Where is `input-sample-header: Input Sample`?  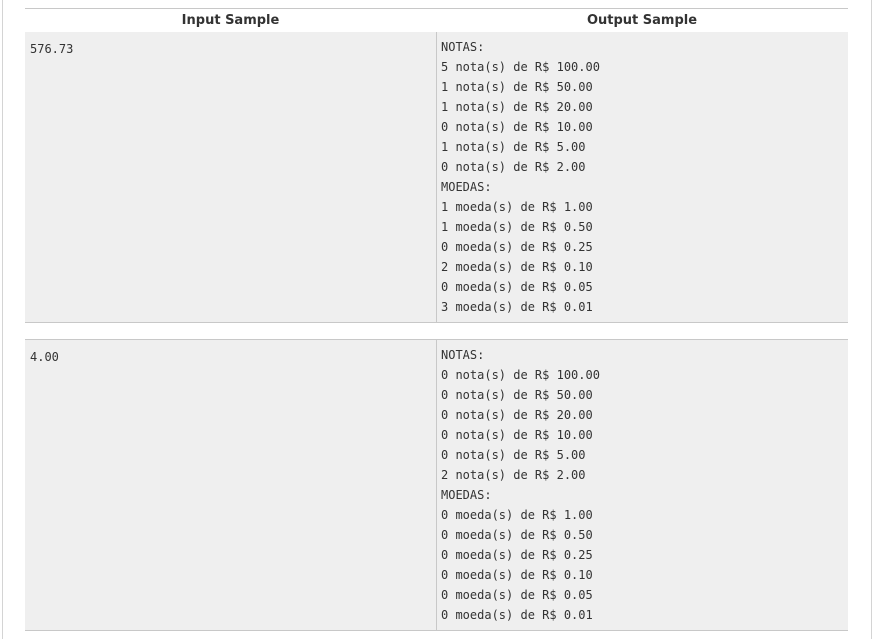
input-sample-header: Input Sample is located at coordinates (230, 20).